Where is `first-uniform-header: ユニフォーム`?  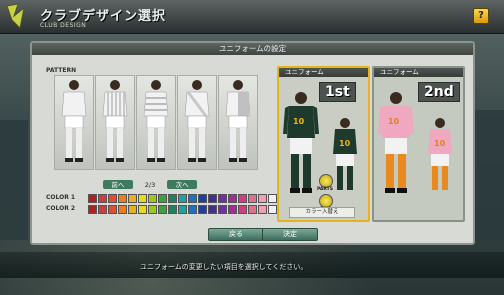
first-uniform-header: ユニフォーム is located at coordinates (323, 72).